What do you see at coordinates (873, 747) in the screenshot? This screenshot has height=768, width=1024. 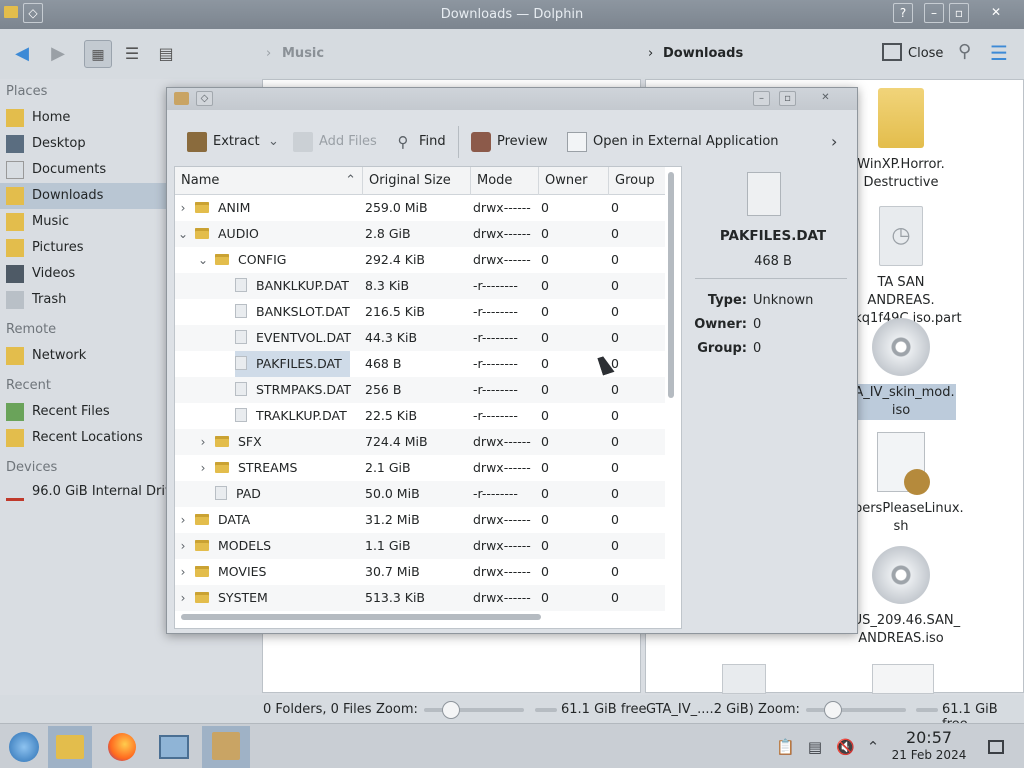 I see `expand-tray-icon: ⌃` at bounding box center [873, 747].